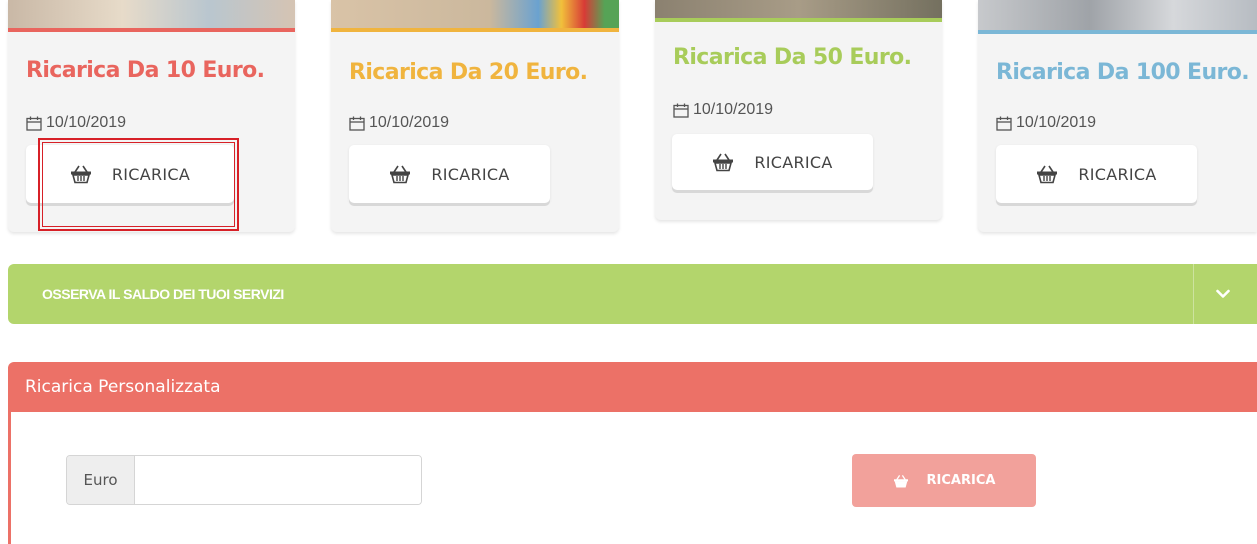 The image size is (1257, 544). What do you see at coordinates (163, 294) in the screenshot?
I see `accordion-title: OSSERVA IL SALDO DEI TUOI SERVIZI` at bounding box center [163, 294].